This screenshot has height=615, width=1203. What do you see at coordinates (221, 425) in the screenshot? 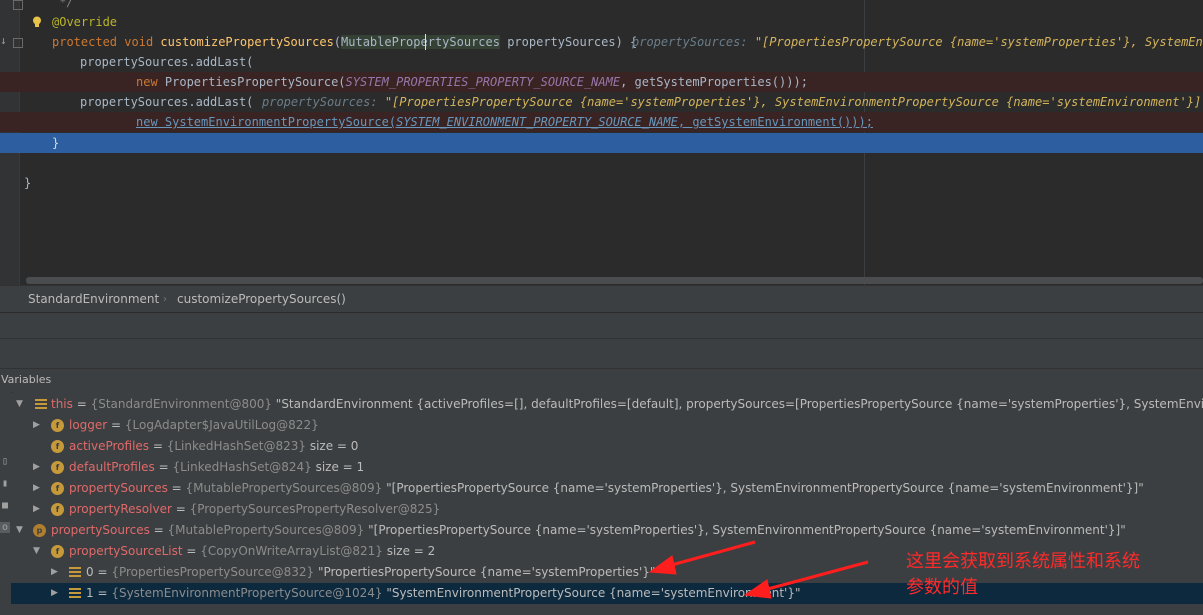
I see `variable-ref: {LogAdapter$JavaUtilLog@822}` at bounding box center [221, 425].